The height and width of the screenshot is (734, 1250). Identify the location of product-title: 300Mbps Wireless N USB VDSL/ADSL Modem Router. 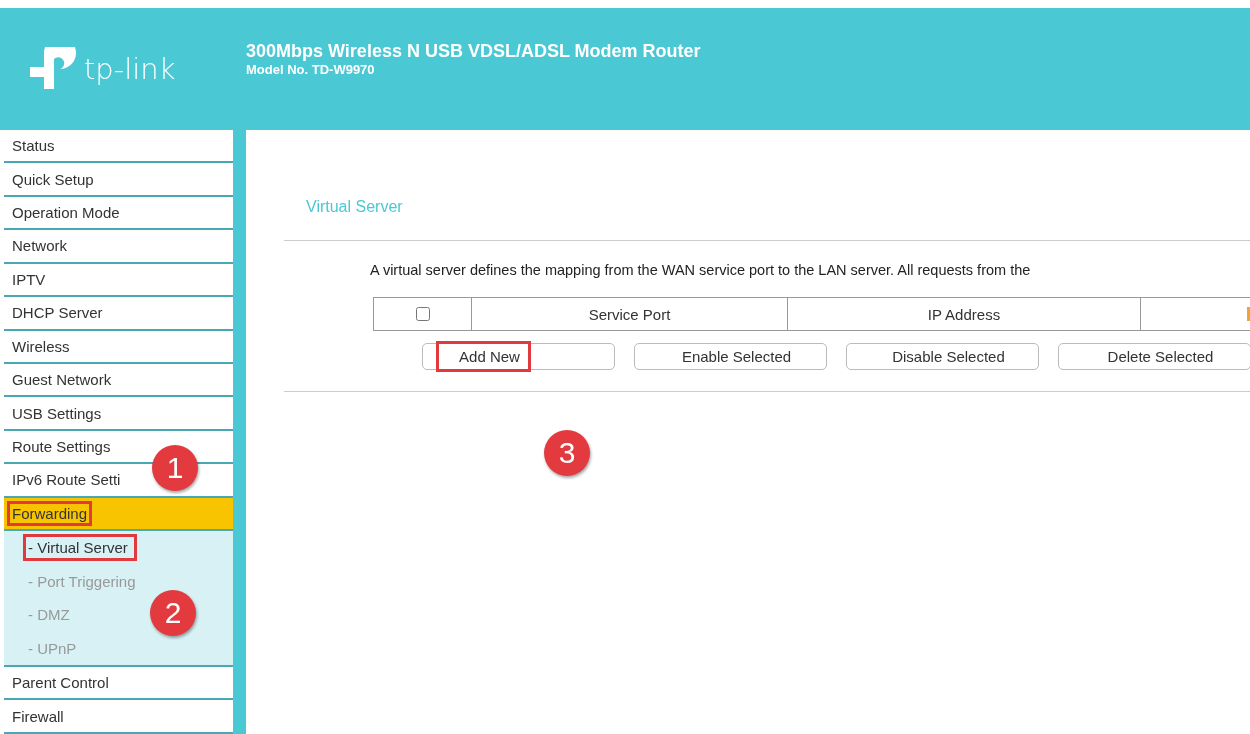
(473, 51).